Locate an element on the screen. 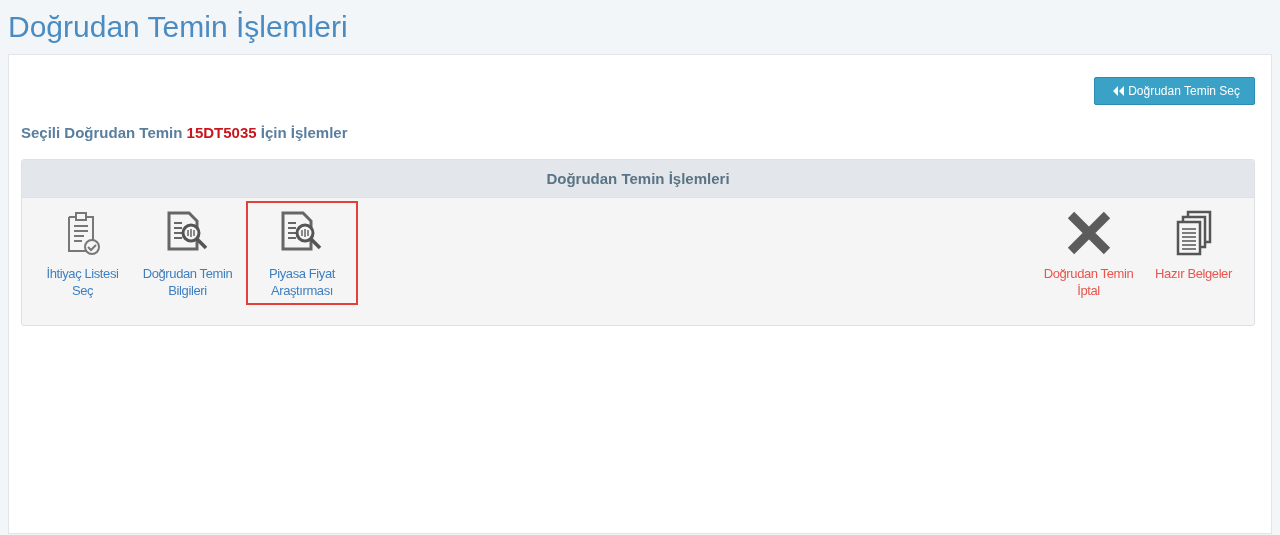 This screenshot has width=1280, height=535. panel-header: Doğrudan Temin İşlemleri is located at coordinates (638, 179).